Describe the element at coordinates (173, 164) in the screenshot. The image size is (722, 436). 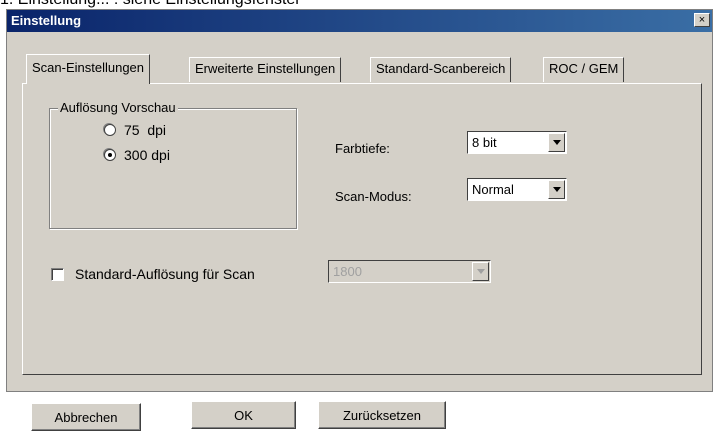
I see `preview-resolution-group: Auflösung Vorschau 75 dpi 300 dpi` at that location.